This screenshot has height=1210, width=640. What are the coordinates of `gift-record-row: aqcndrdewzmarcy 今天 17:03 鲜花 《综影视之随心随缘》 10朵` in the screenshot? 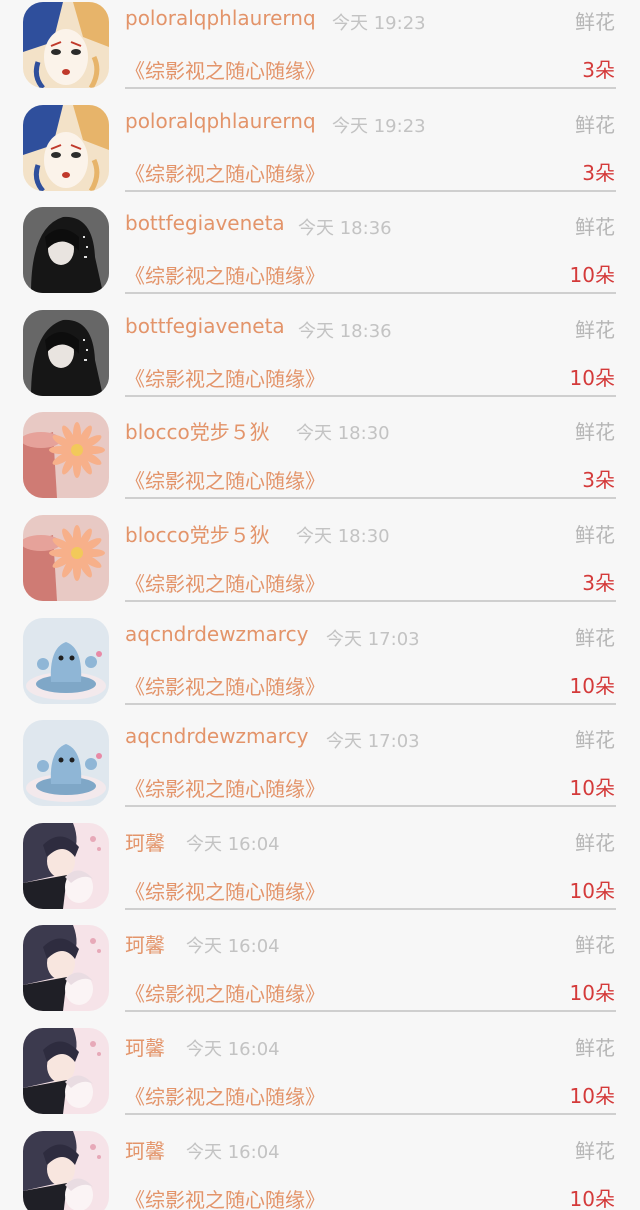 It's located at (320, 769).